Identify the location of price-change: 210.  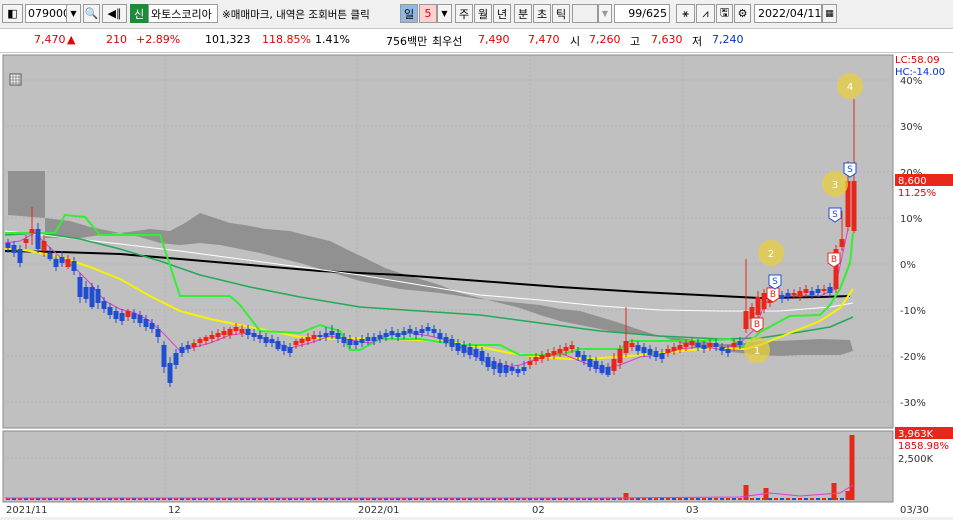
(116, 39).